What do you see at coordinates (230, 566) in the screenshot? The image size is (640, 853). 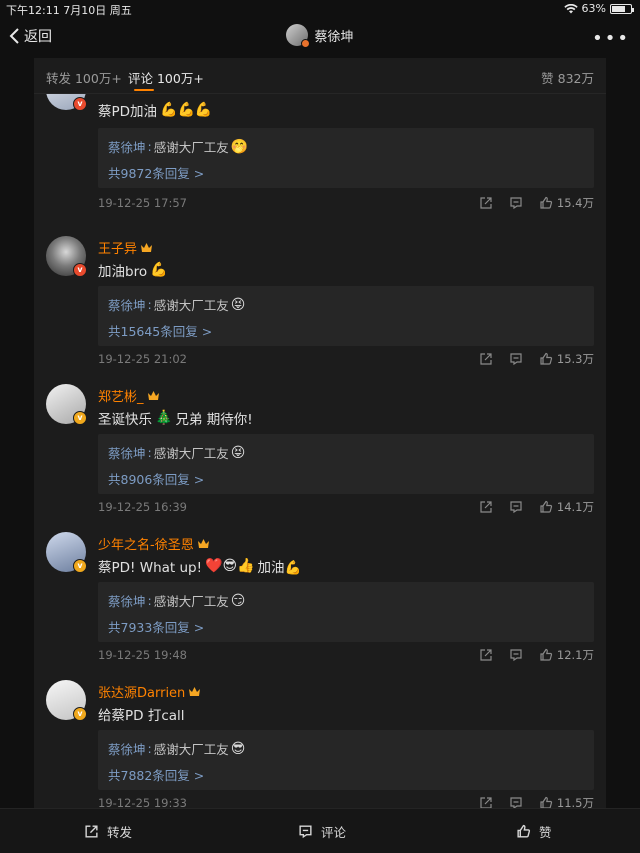 I see `heart-sunglasses-thumbsup-emoji: ❤️😎👍` at bounding box center [230, 566].